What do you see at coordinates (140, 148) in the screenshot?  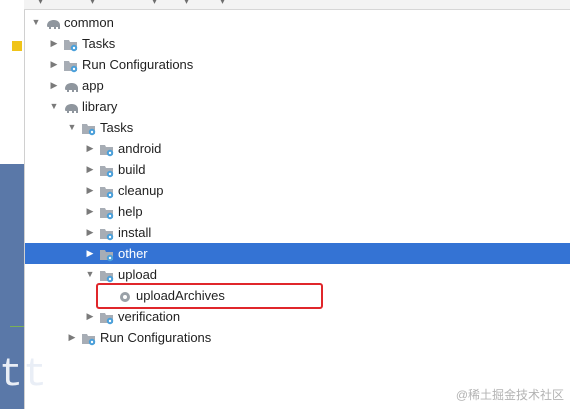 I see `tree-row-label: android` at bounding box center [140, 148].